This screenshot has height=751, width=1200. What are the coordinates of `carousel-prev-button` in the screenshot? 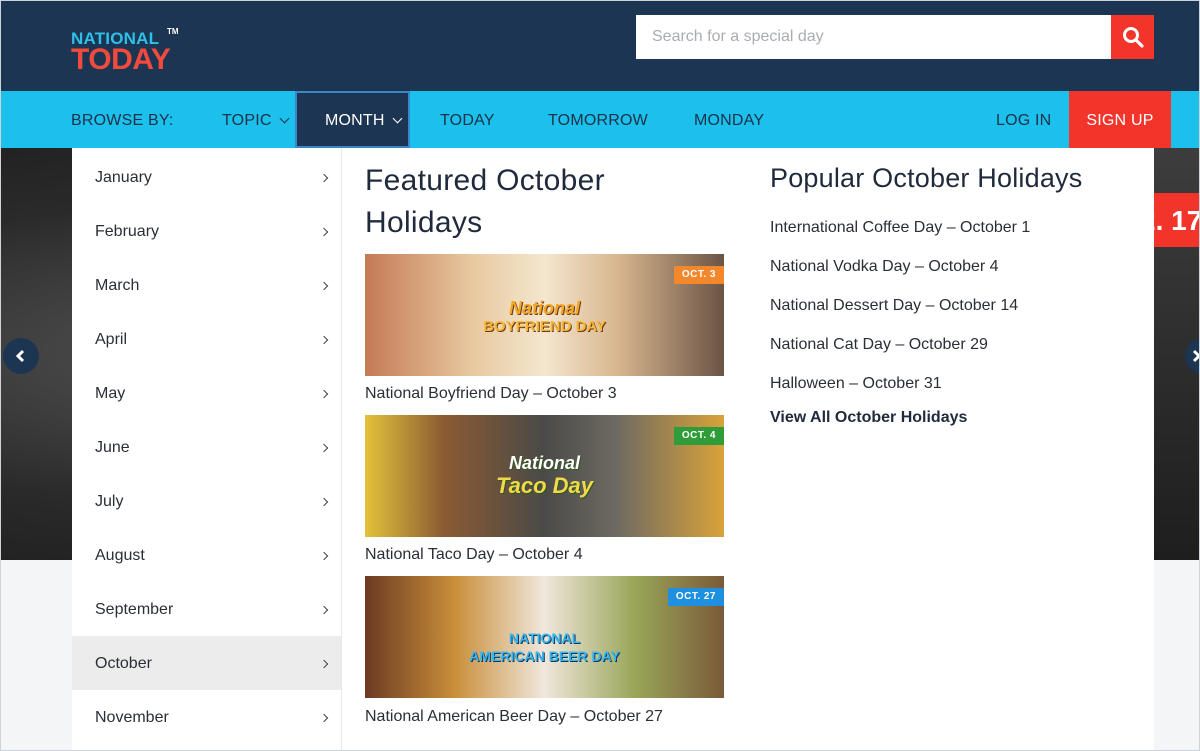 It's located at (21, 356).